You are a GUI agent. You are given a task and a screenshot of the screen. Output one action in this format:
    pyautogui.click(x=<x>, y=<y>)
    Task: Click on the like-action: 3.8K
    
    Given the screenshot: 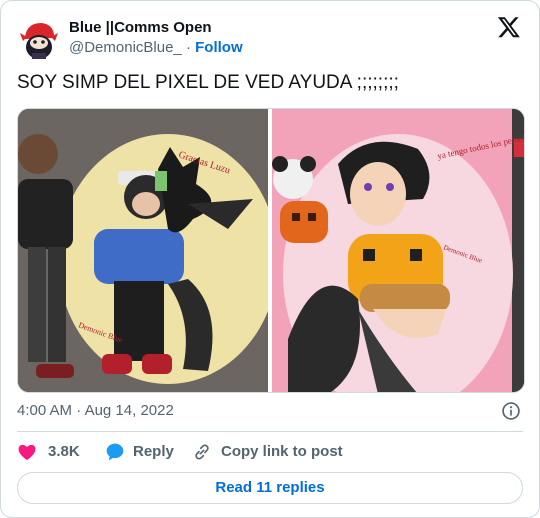 What is the action you would take?
    pyautogui.click(x=52, y=452)
    